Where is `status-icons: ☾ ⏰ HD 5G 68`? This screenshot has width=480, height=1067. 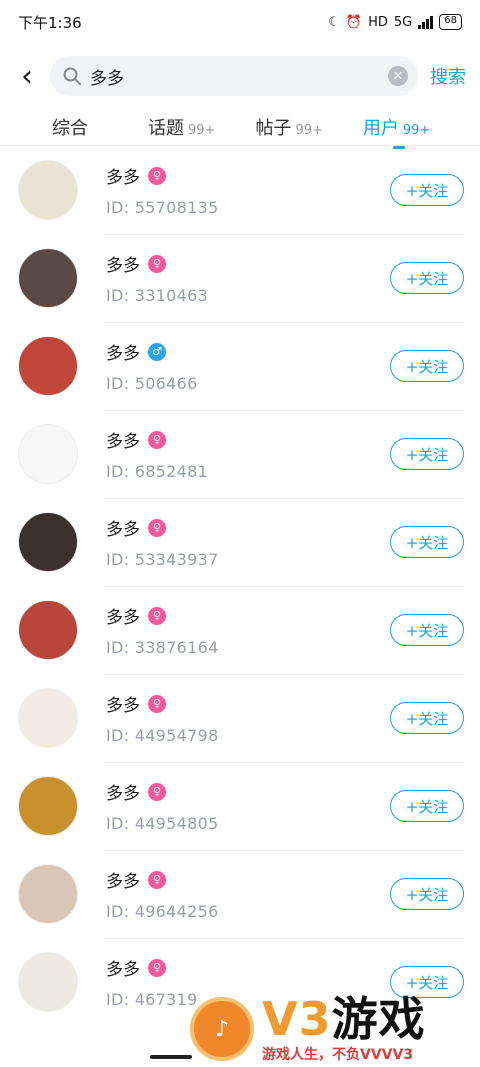
status-icons: ☾ ⏰ HD 5G 68 is located at coordinates (395, 22).